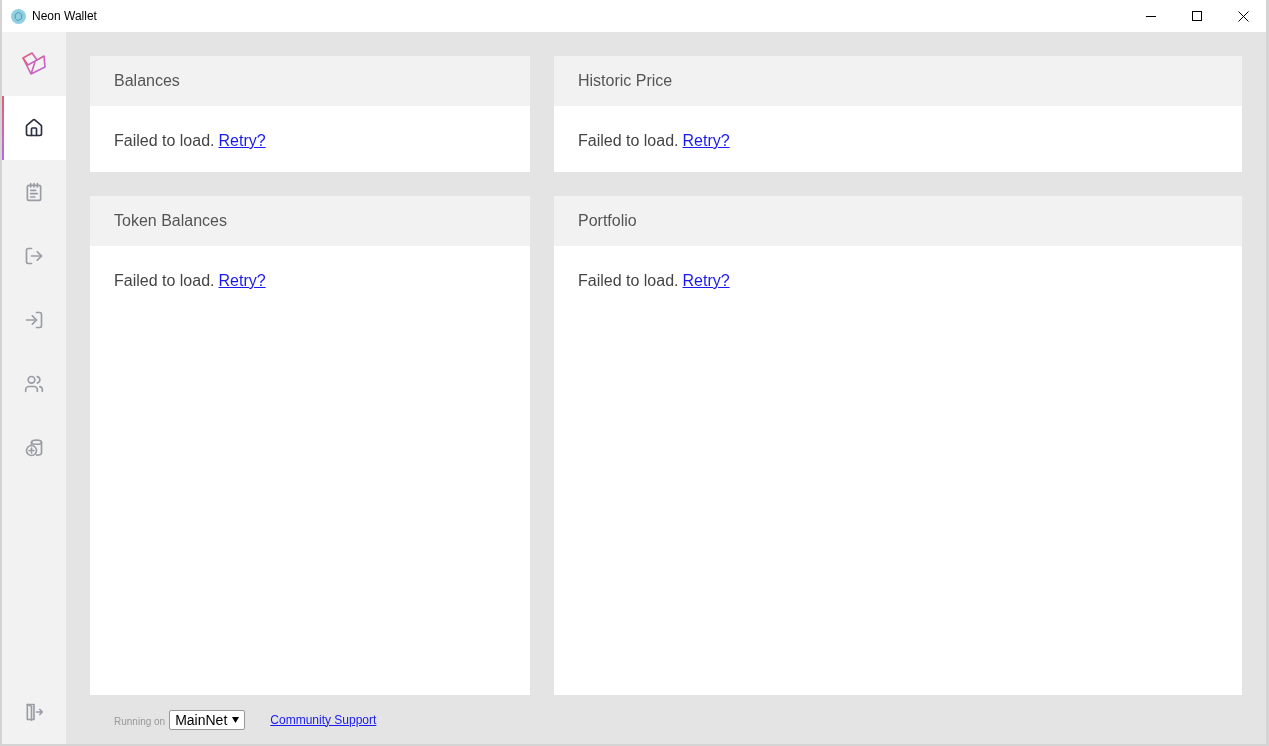 Image resolution: width=1269 pixels, height=746 pixels. I want to click on window-title: Neon Wallet, so click(64, 16).